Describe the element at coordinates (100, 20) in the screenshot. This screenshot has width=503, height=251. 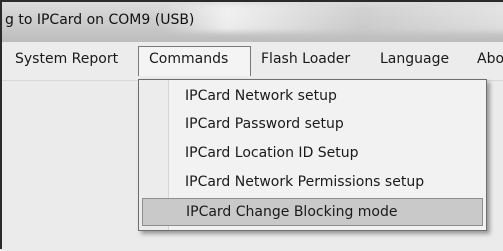
I see `window-title: g to IPCard on COM9 (USB)` at that location.